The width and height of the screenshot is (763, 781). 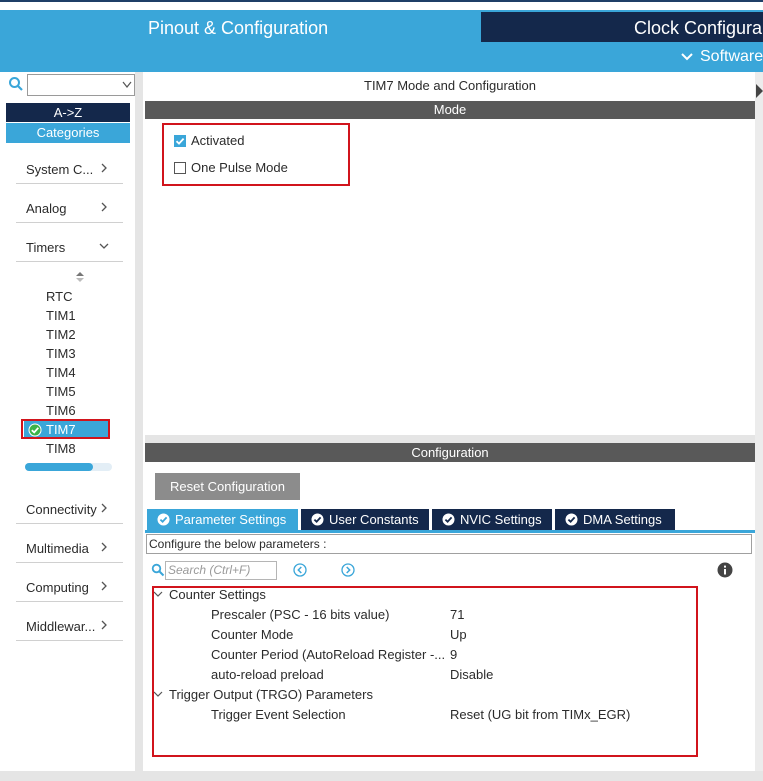 What do you see at coordinates (61, 410) in the screenshot?
I see `timer-item-tim6: TIM6` at bounding box center [61, 410].